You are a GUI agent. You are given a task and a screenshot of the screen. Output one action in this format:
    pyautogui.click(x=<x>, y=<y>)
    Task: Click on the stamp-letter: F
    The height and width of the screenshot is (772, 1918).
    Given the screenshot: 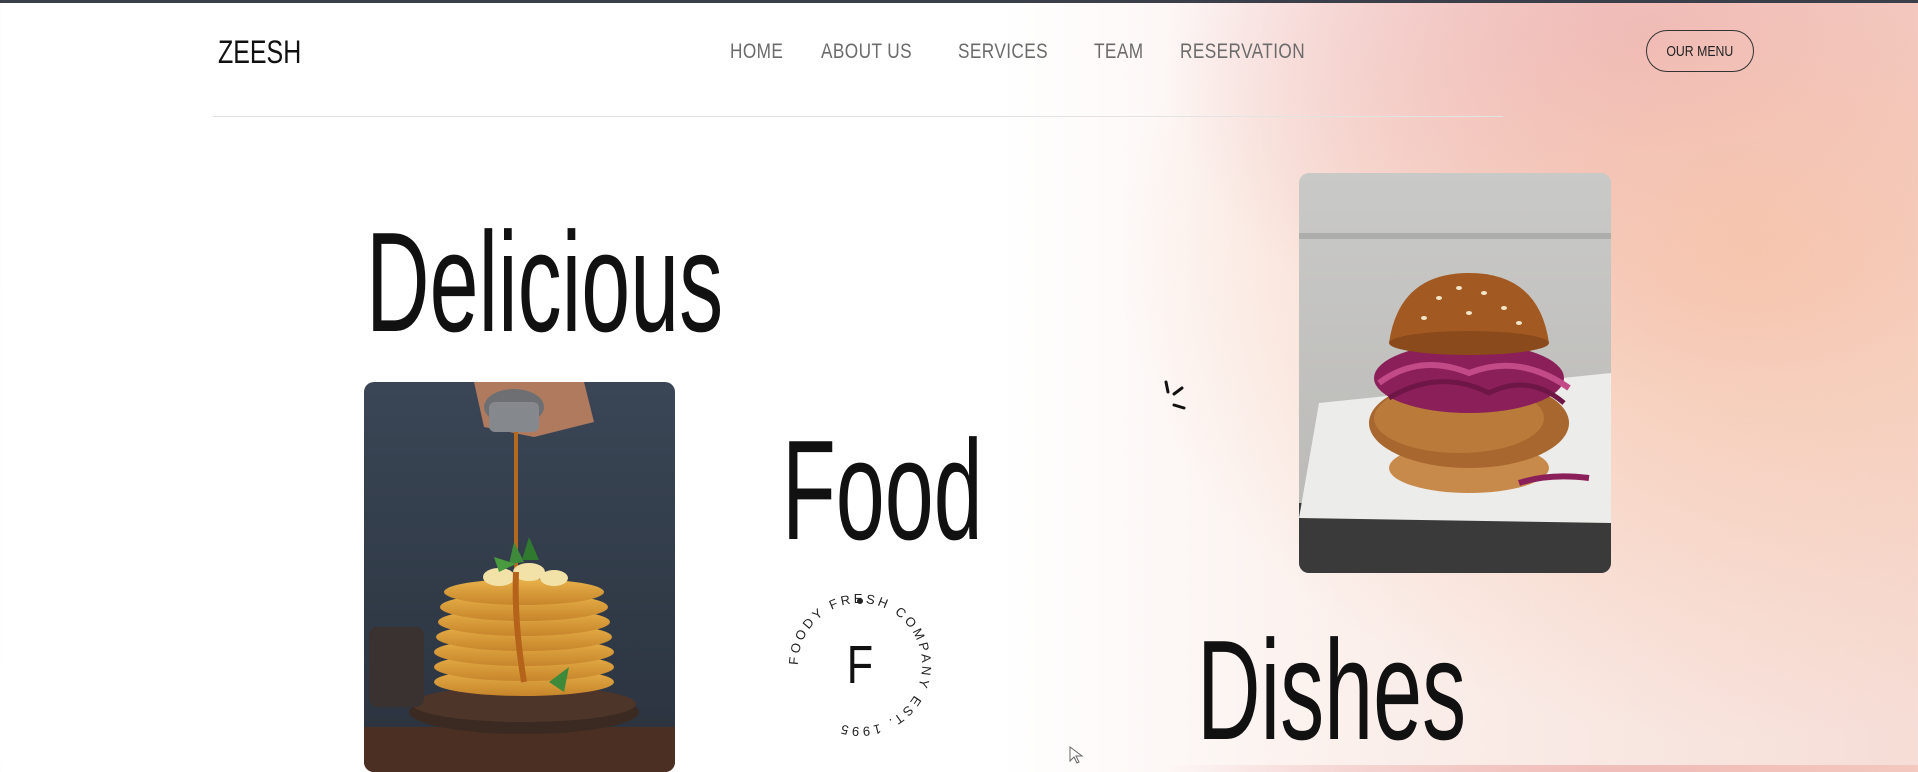 What is the action you would take?
    pyautogui.click(x=860, y=666)
    